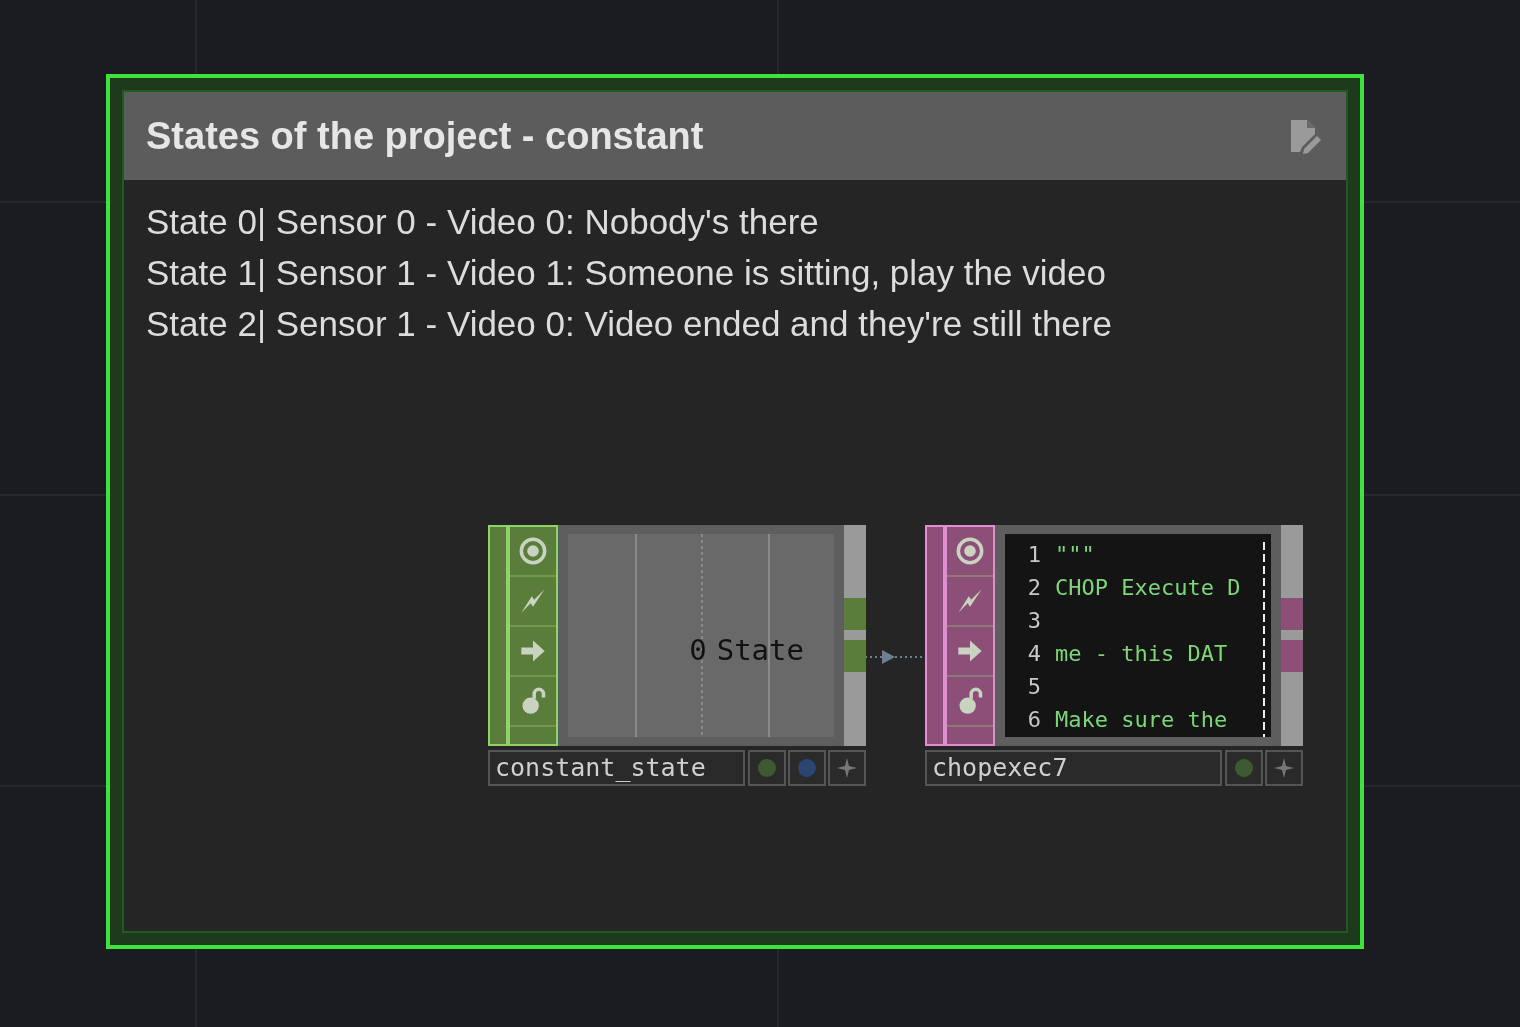 The height and width of the screenshot is (1027, 1520). Describe the element at coordinates (1075, 554) in the screenshot. I see `code-line: """` at that location.